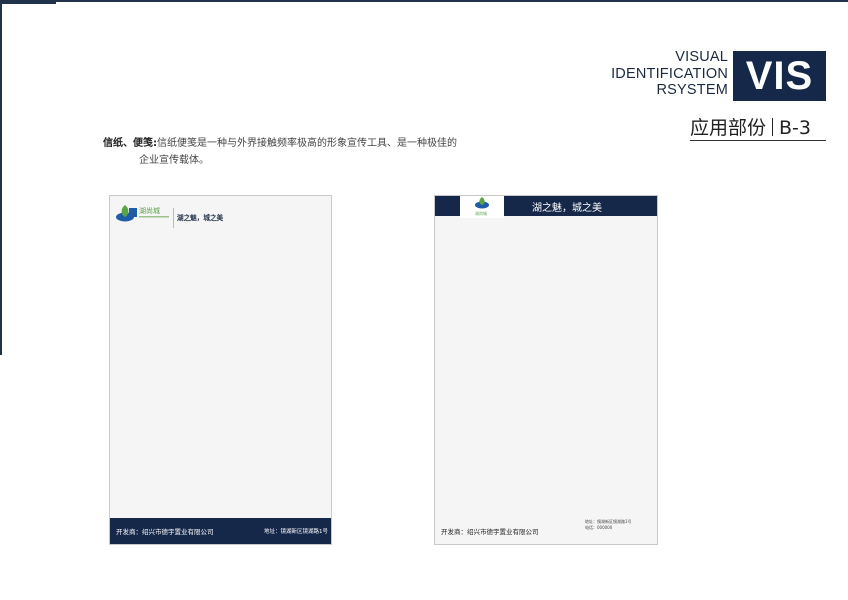 Image resolution: width=848 pixels, height=600 pixels. What do you see at coordinates (174, 160) in the screenshot?
I see `description-line2: 企业宣传载体。` at bounding box center [174, 160].